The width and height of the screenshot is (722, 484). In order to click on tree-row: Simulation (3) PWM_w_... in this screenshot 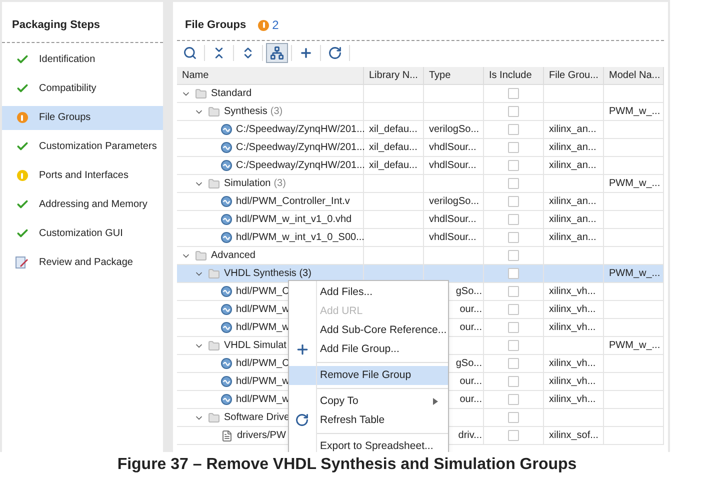, I will do `click(420, 184)`.